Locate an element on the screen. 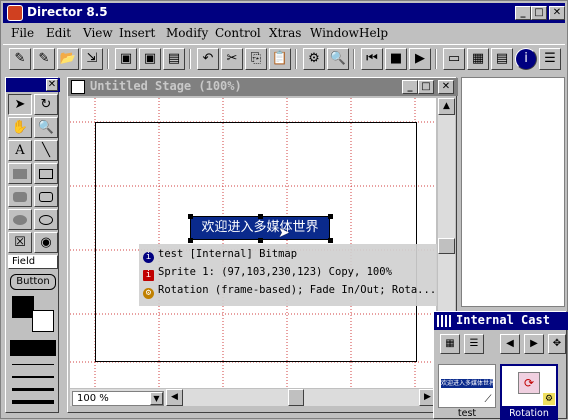 This screenshot has width=568, height=420. cut-icon: ✂ is located at coordinates (232, 59).